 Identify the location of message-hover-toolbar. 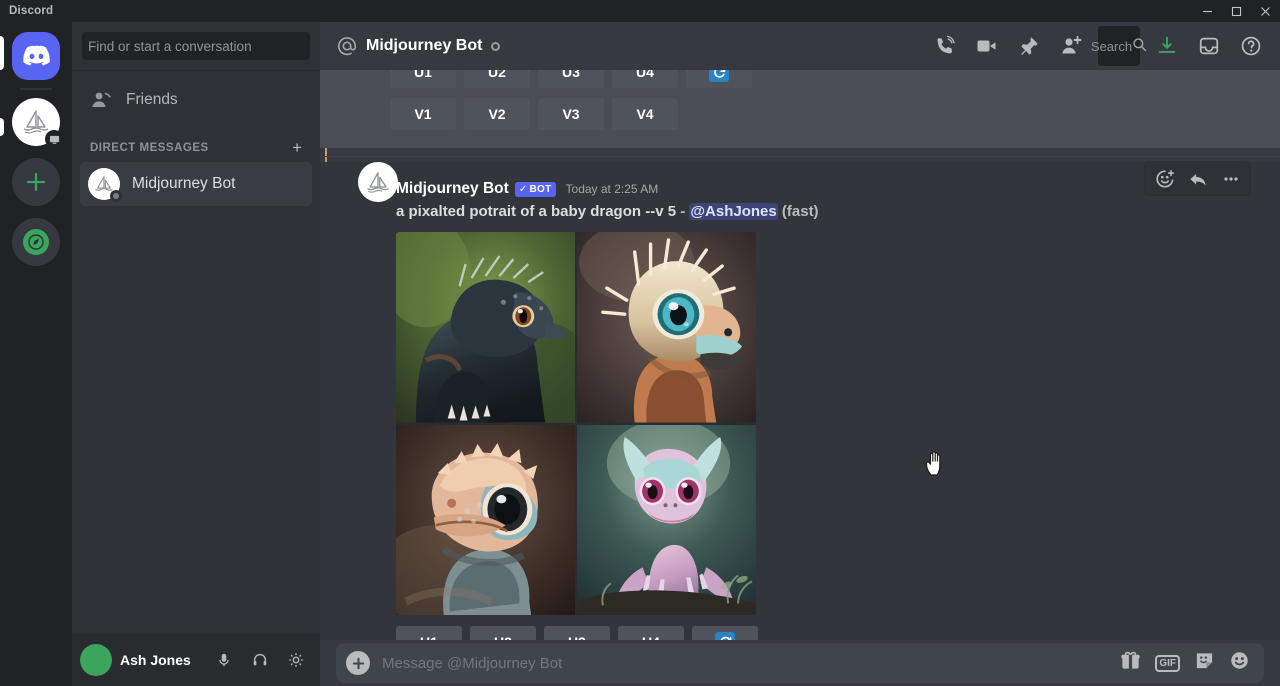
(1197, 178).